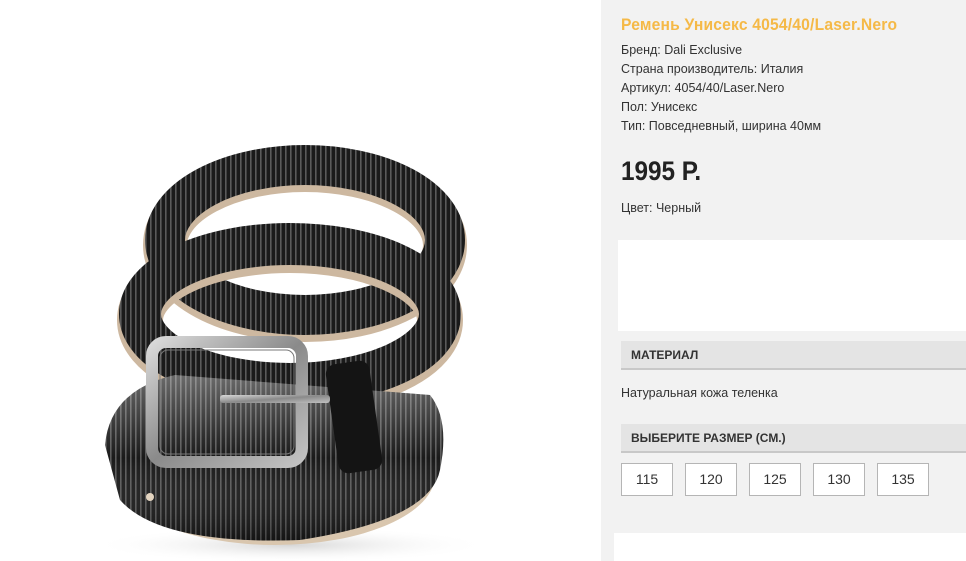 This screenshot has height=561, width=966. I want to click on spec-value: Dali Exclusive, so click(703, 50).